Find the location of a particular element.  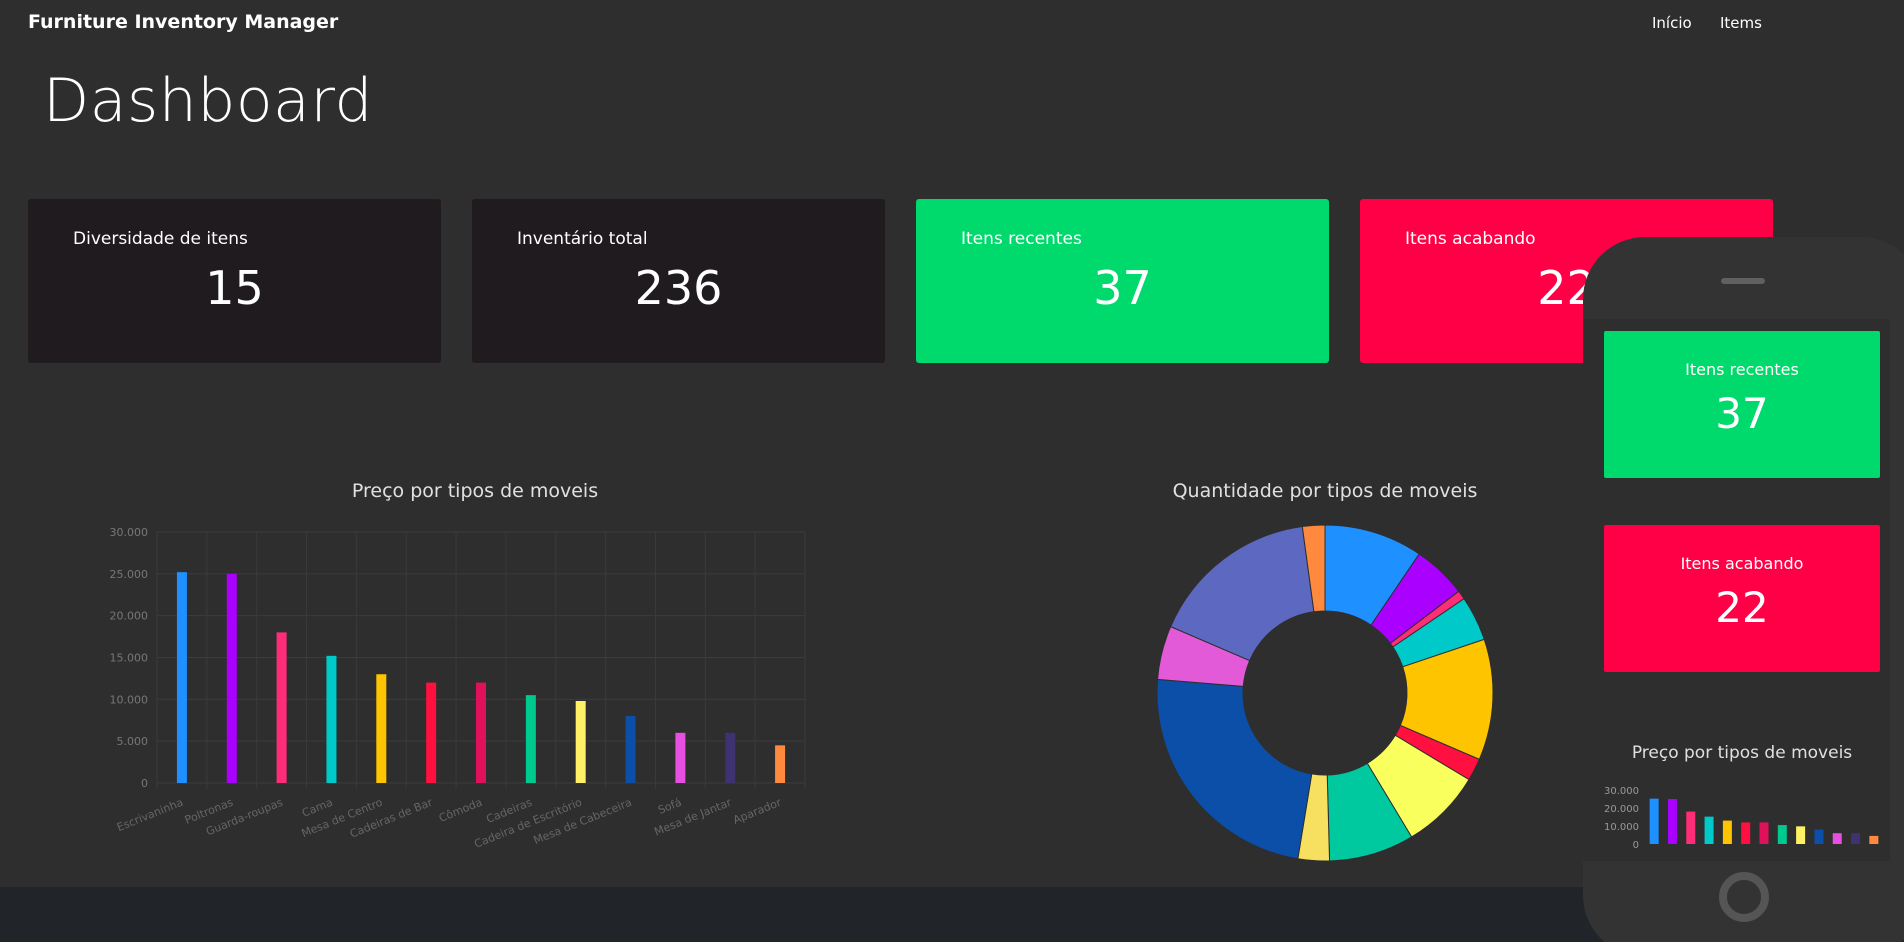

mobile-y-tick-label: 10.000 is located at coordinates (1621, 827).